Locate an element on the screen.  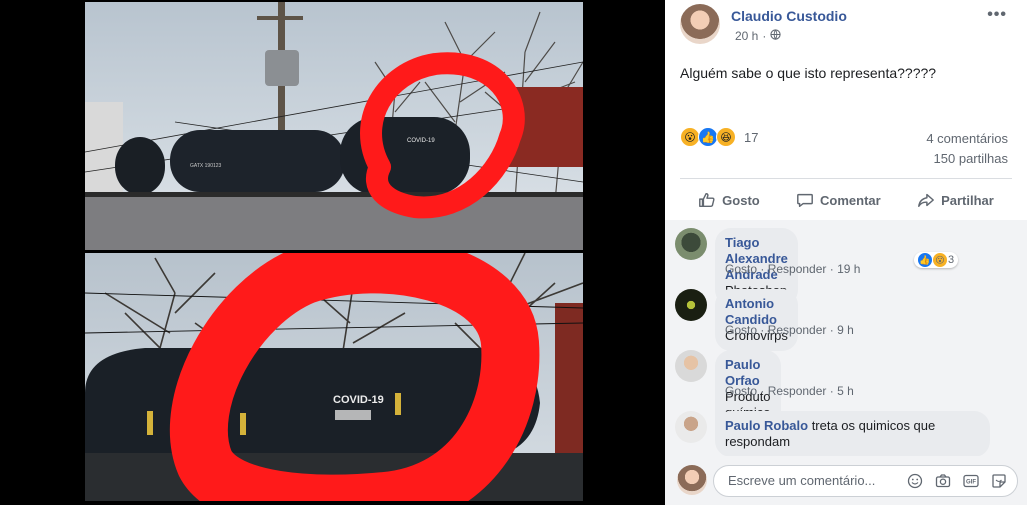
like-button: Gosto is located at coordinates (729, 200).